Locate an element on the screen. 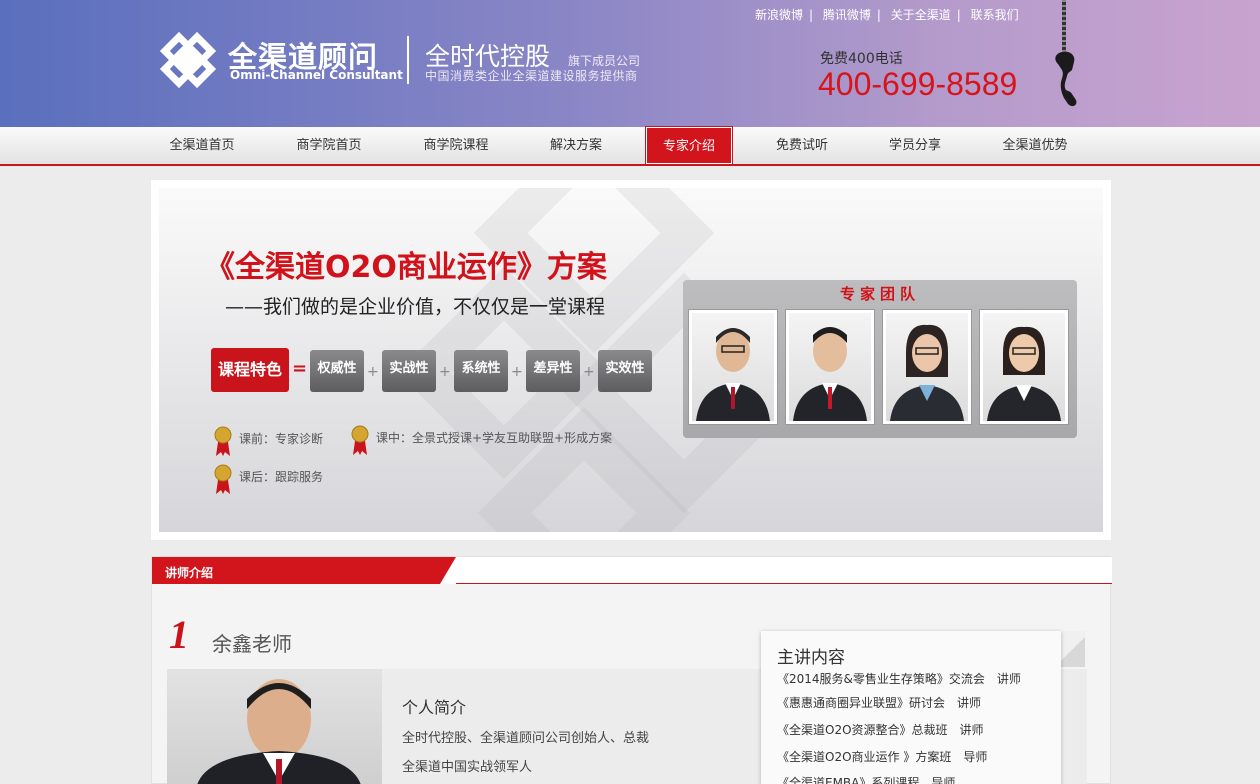 Image resolution: width=1260 pixels, height=784 pixels. expert-team-panel: 专家团队 is located at coordinates (880, 359).